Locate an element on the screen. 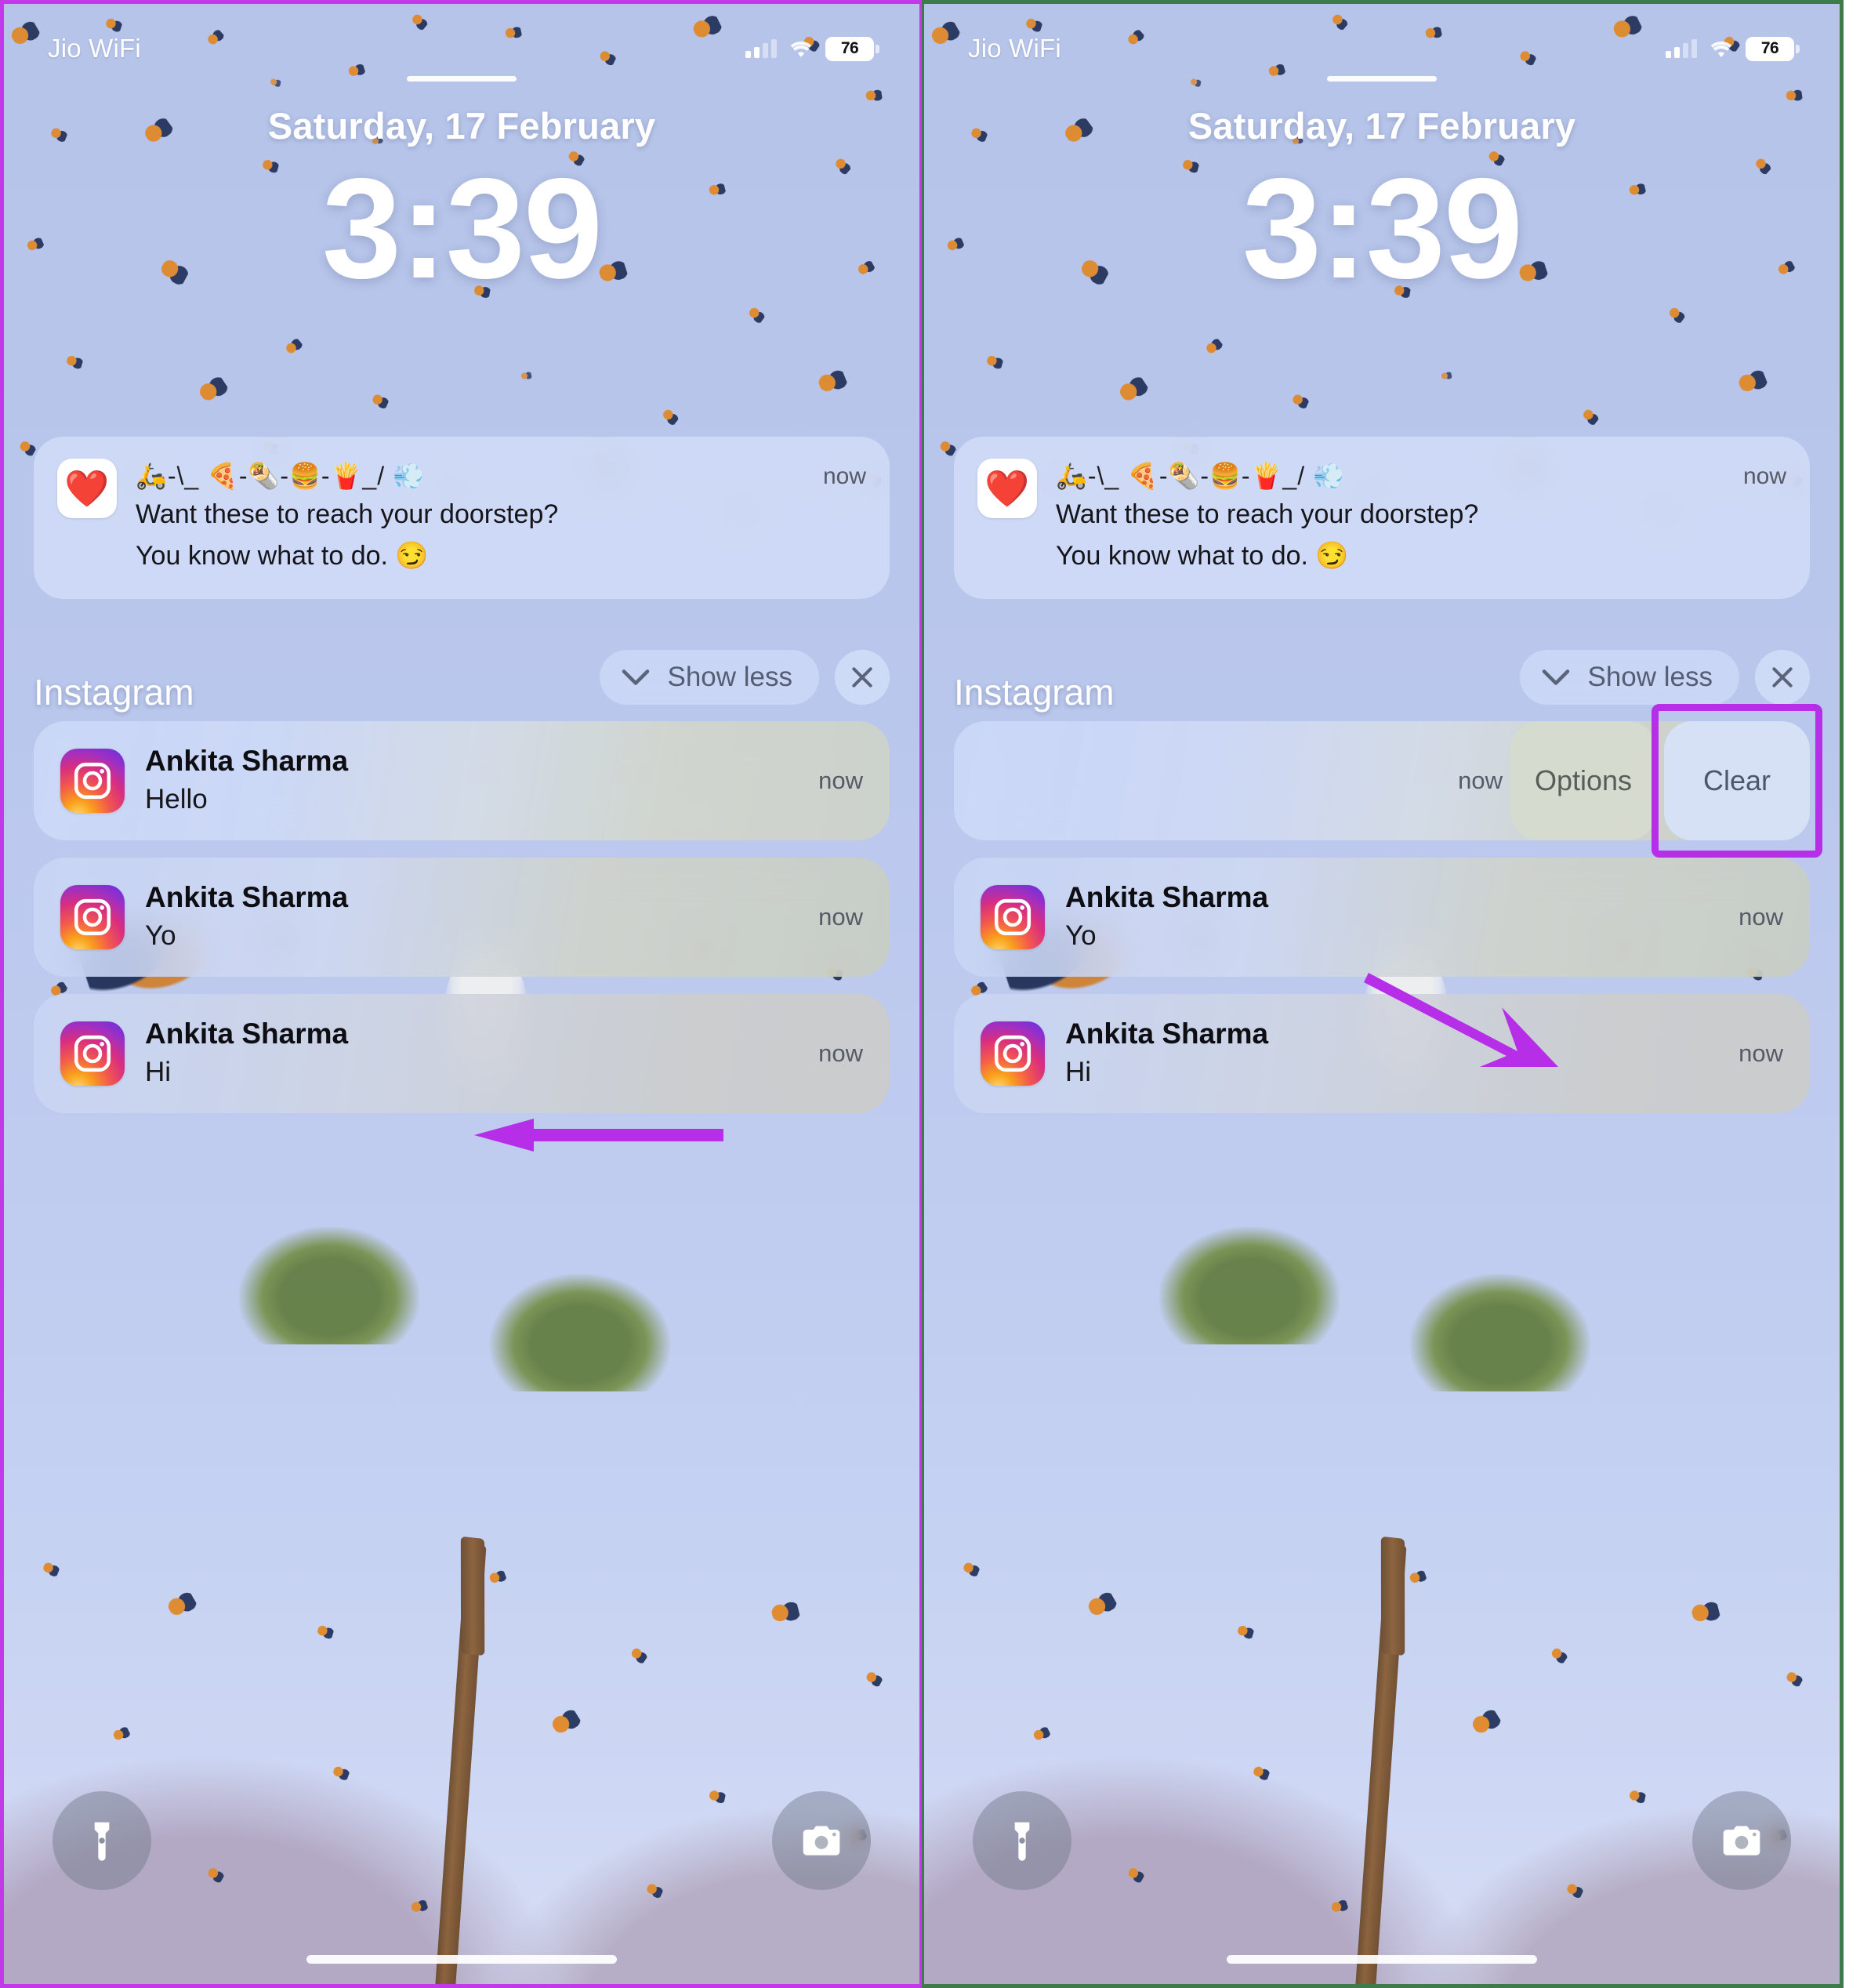 The height and width of the screenshot is (1988, 1860). clear-button: Clear is located at coordinates (1737, 780).